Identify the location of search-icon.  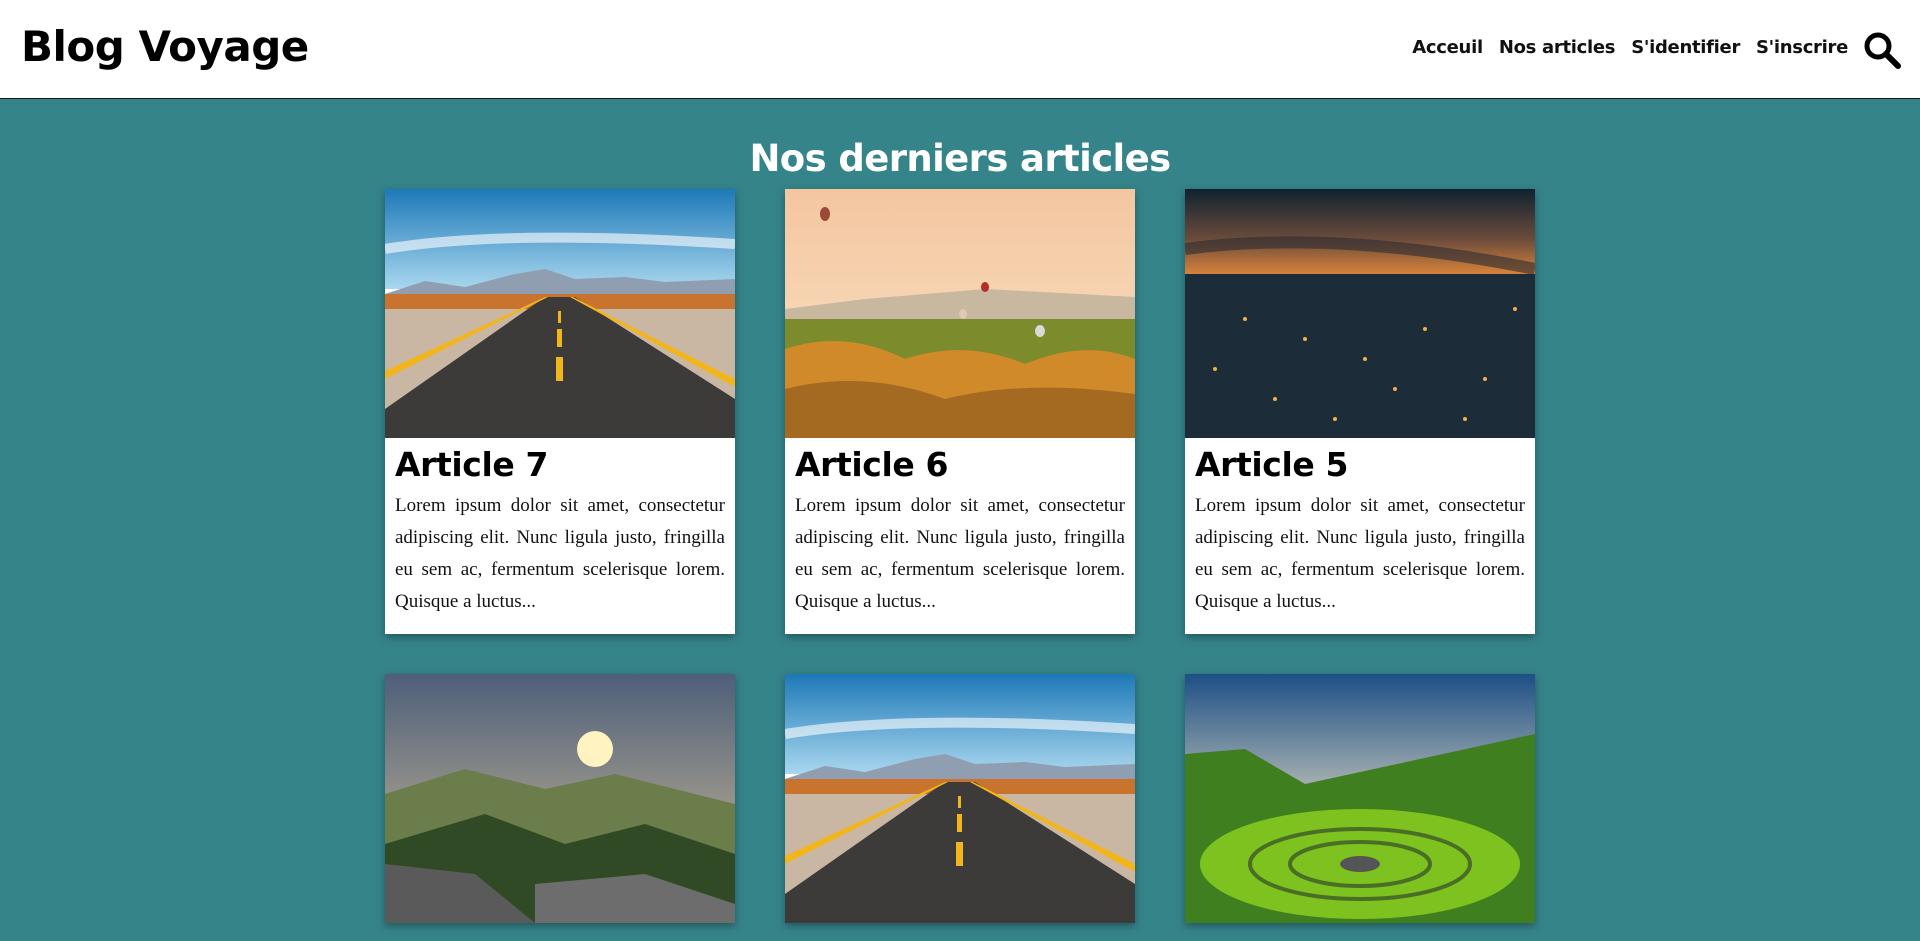
(1882, 50).